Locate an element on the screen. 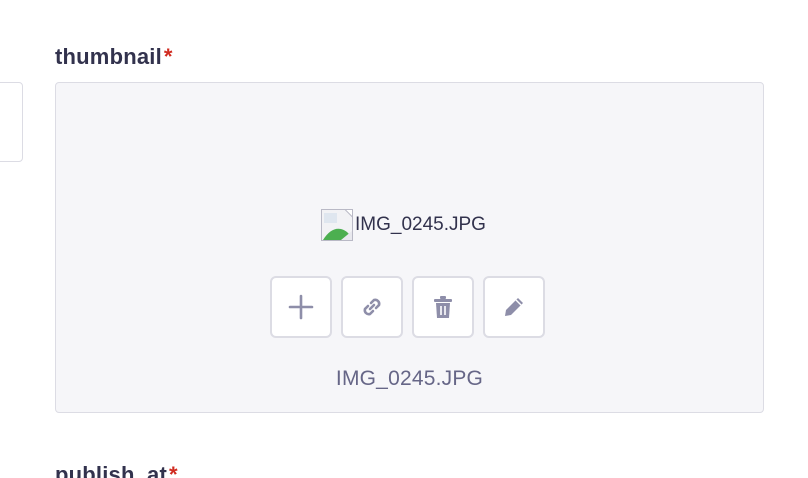 The width and height of the screenshot is (808, 478). edit-asset-button is located at coordinates (514, 307).